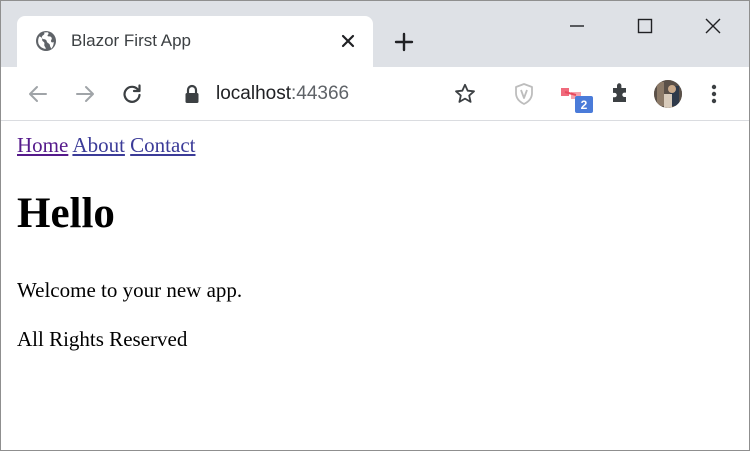 The width and height of the screenshot is (750, 451). I want to click on tab-title: Blazor First App, so click(131, 40).